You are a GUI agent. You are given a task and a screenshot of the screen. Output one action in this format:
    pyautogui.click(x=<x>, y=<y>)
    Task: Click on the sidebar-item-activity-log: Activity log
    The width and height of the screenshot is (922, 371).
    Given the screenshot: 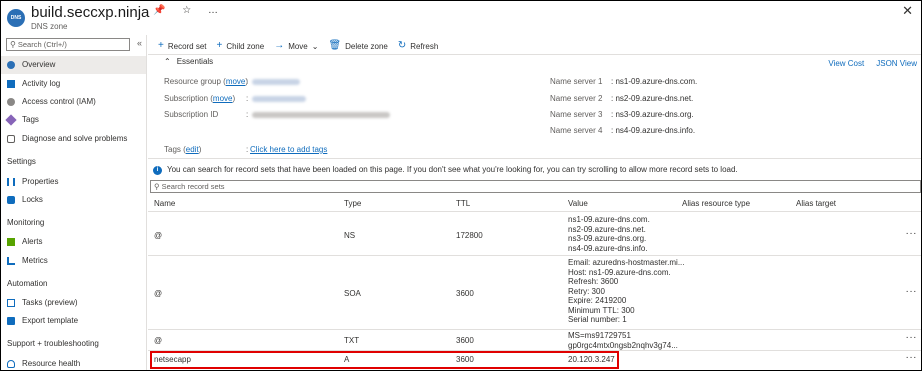 What is the action you would take?
    pyautogui.click(x=73, y=84)
    